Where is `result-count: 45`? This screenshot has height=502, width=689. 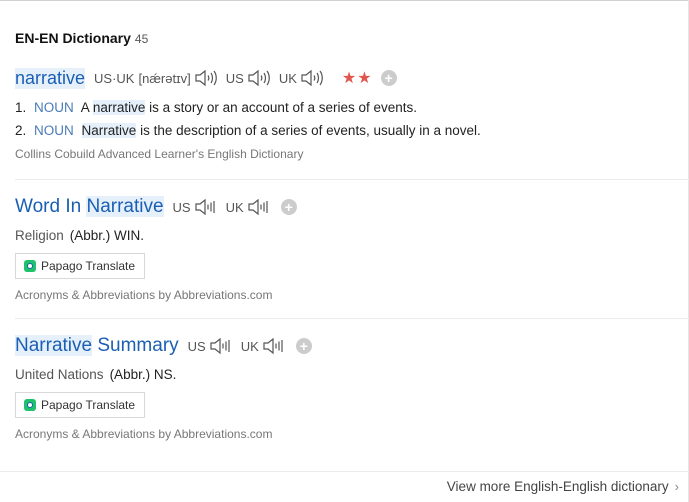 result-count: 45 is located at coordinates (141, 39).